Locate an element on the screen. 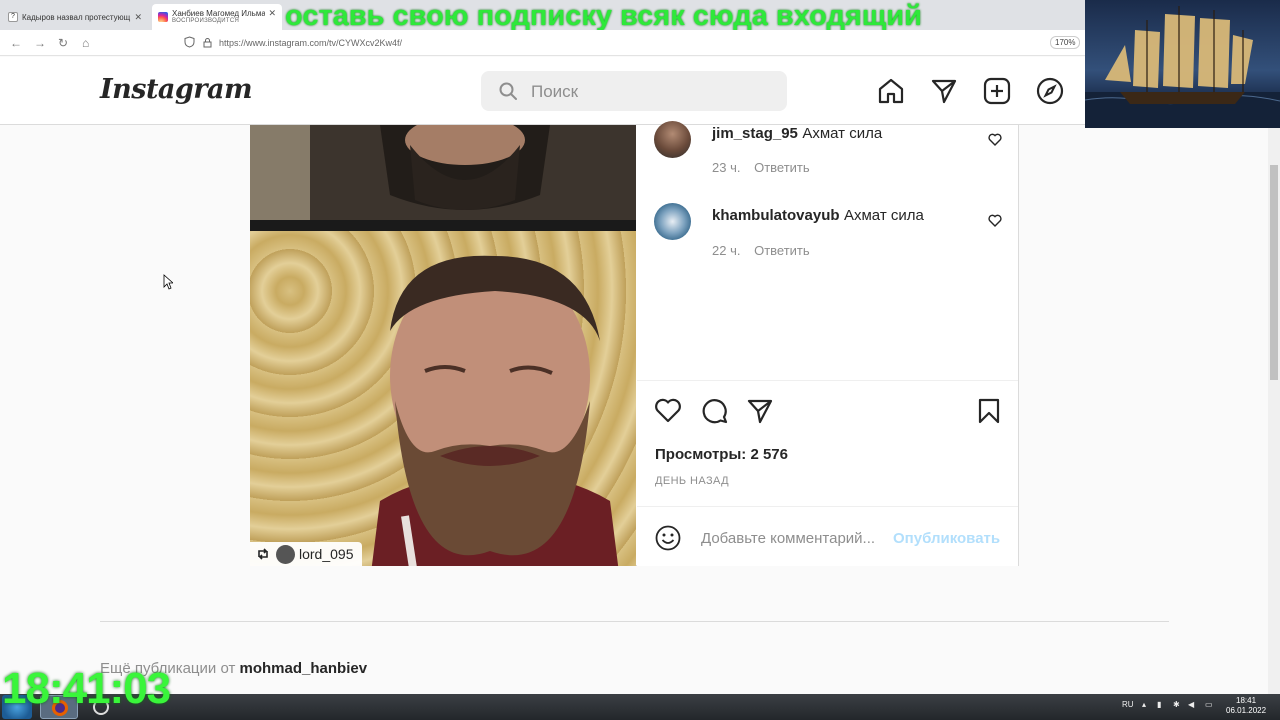 This screenshot has height=720, width=1280. new-post-icon is located at coordinates (997, 91).